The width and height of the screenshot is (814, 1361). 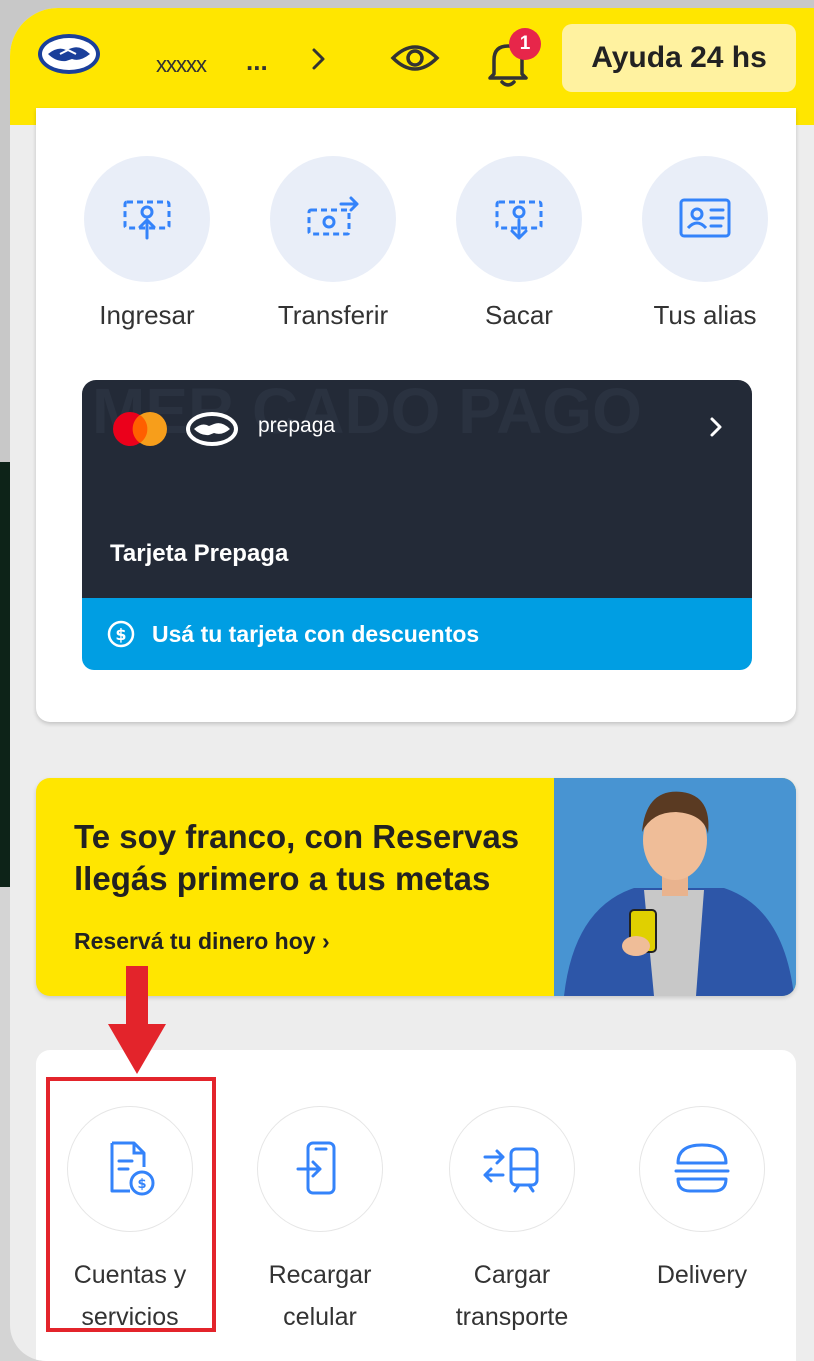 What do you see at coordinates (316, 633) in the screenshot?
I see `card-promo-text: Usá tu tarjeta con descuentos` at bounding box center [316, 633].